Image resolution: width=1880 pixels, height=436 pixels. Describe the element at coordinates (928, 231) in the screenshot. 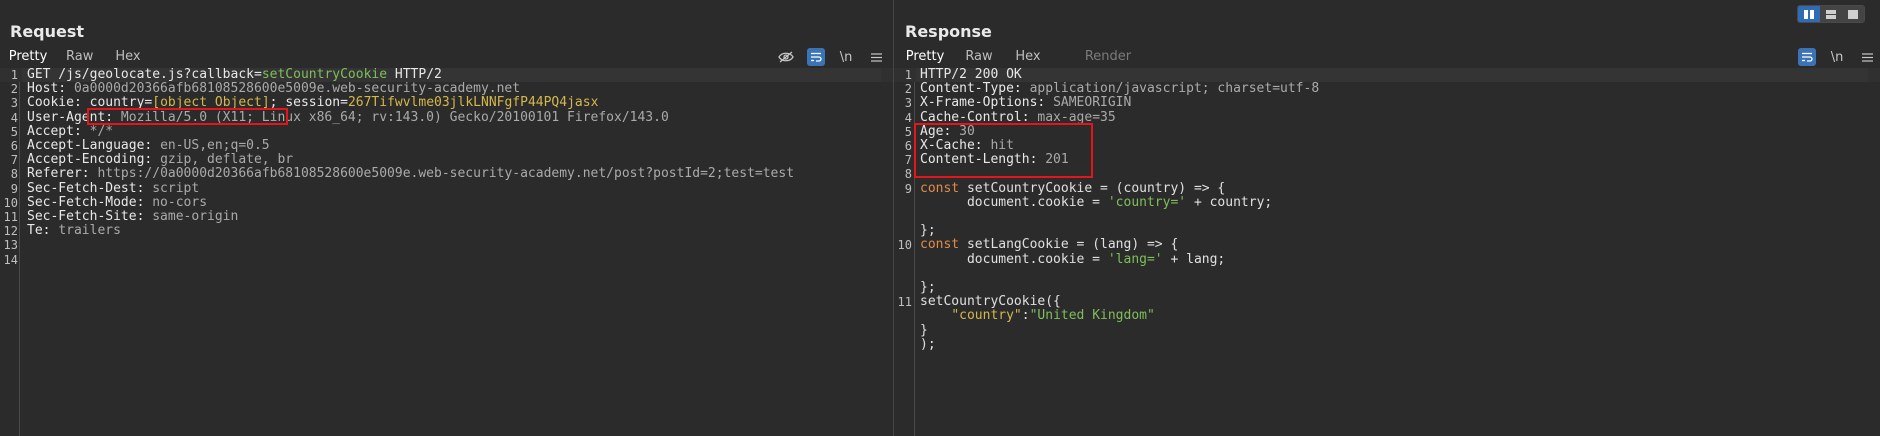

I see `code-token: };` at that location.